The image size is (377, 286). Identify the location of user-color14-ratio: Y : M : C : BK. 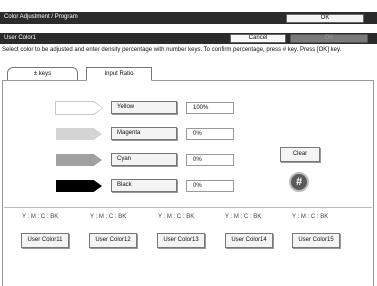
(243, 217).